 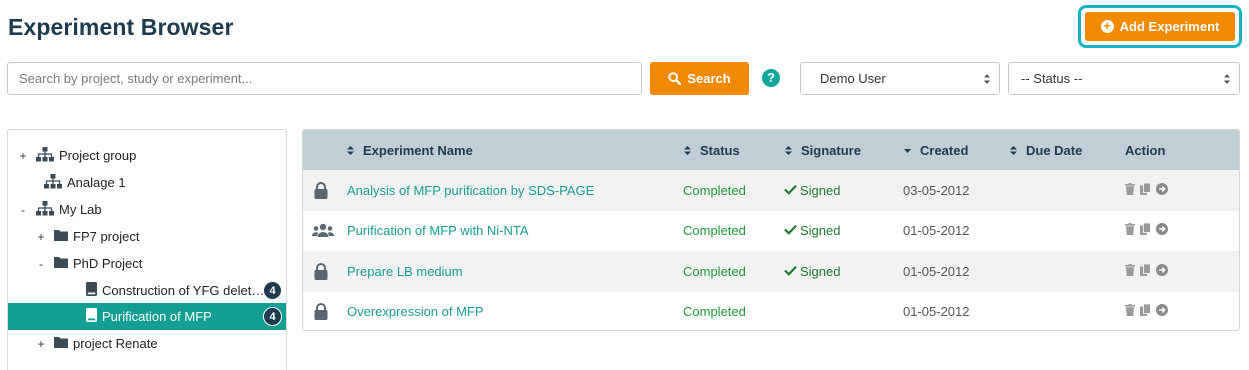 What do you see at coordinates (1107, 26) in the screenshot?
I see `plus-circle-icon: +` at bounding box center [1107, 26].